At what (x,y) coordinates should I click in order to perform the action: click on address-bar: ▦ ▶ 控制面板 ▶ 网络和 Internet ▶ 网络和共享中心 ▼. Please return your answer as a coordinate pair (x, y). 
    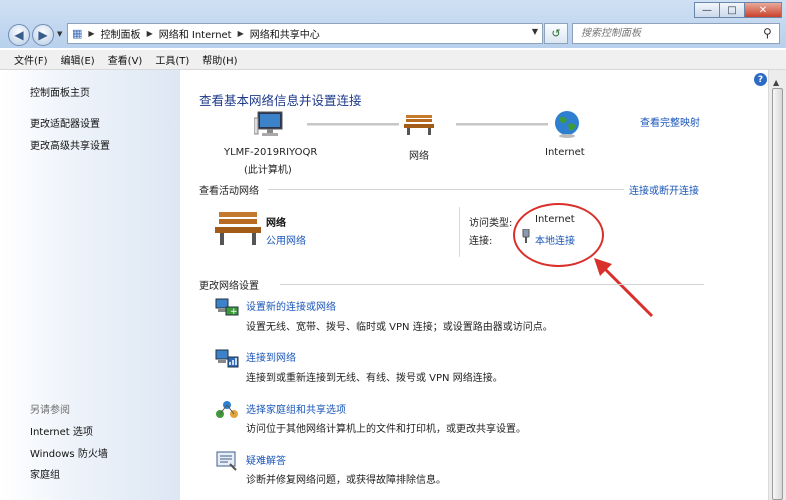
    Looking at the image, I should click on (305, 33).